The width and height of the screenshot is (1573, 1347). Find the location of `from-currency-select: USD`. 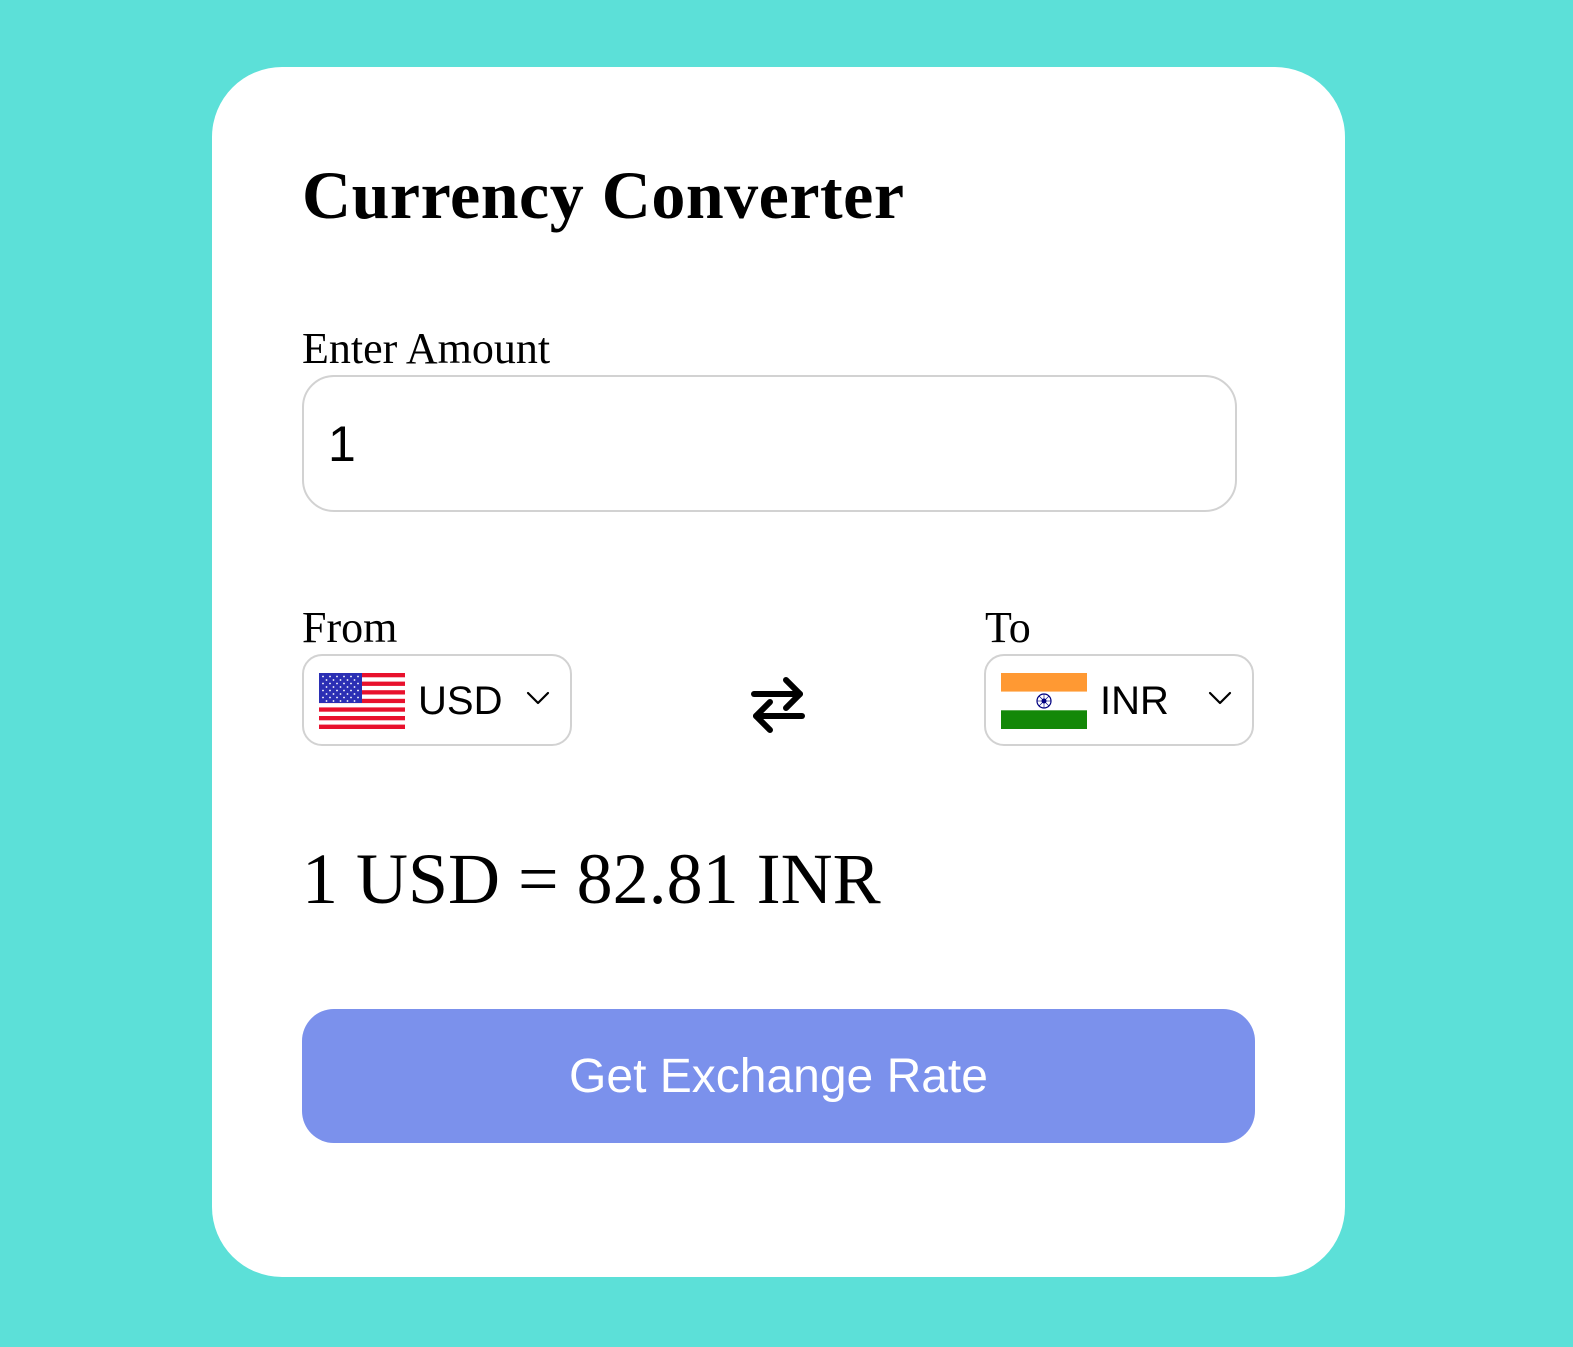

from-currency-select: USD is located at coordinates (437, 700).